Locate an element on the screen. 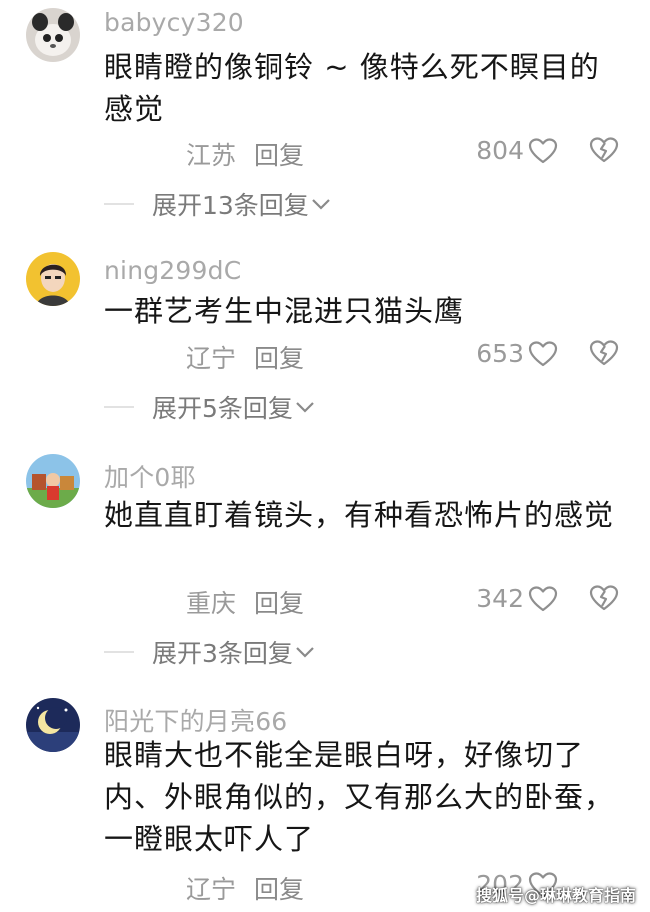  expand-replies: 展开3条回复 is located at coordinates (210, 652).